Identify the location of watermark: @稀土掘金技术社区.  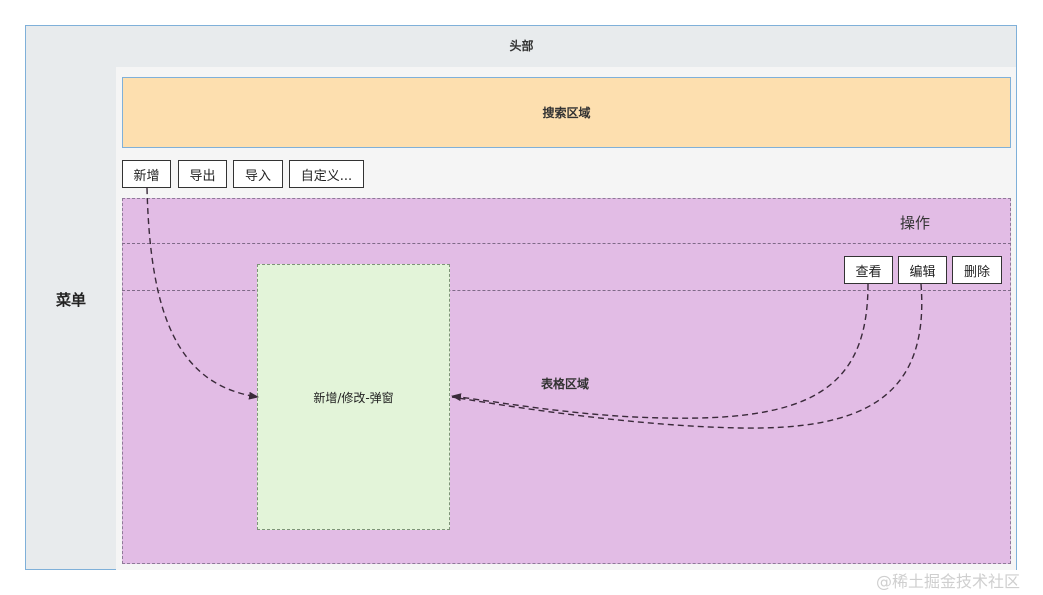
(948, 581).